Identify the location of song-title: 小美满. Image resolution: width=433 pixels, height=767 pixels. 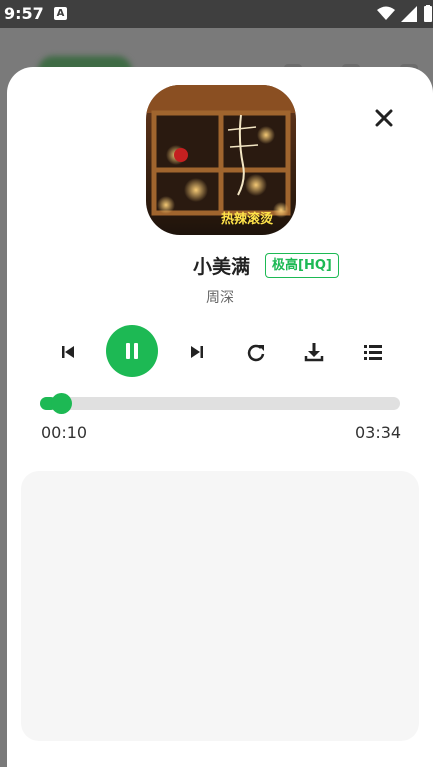
(222, 267).